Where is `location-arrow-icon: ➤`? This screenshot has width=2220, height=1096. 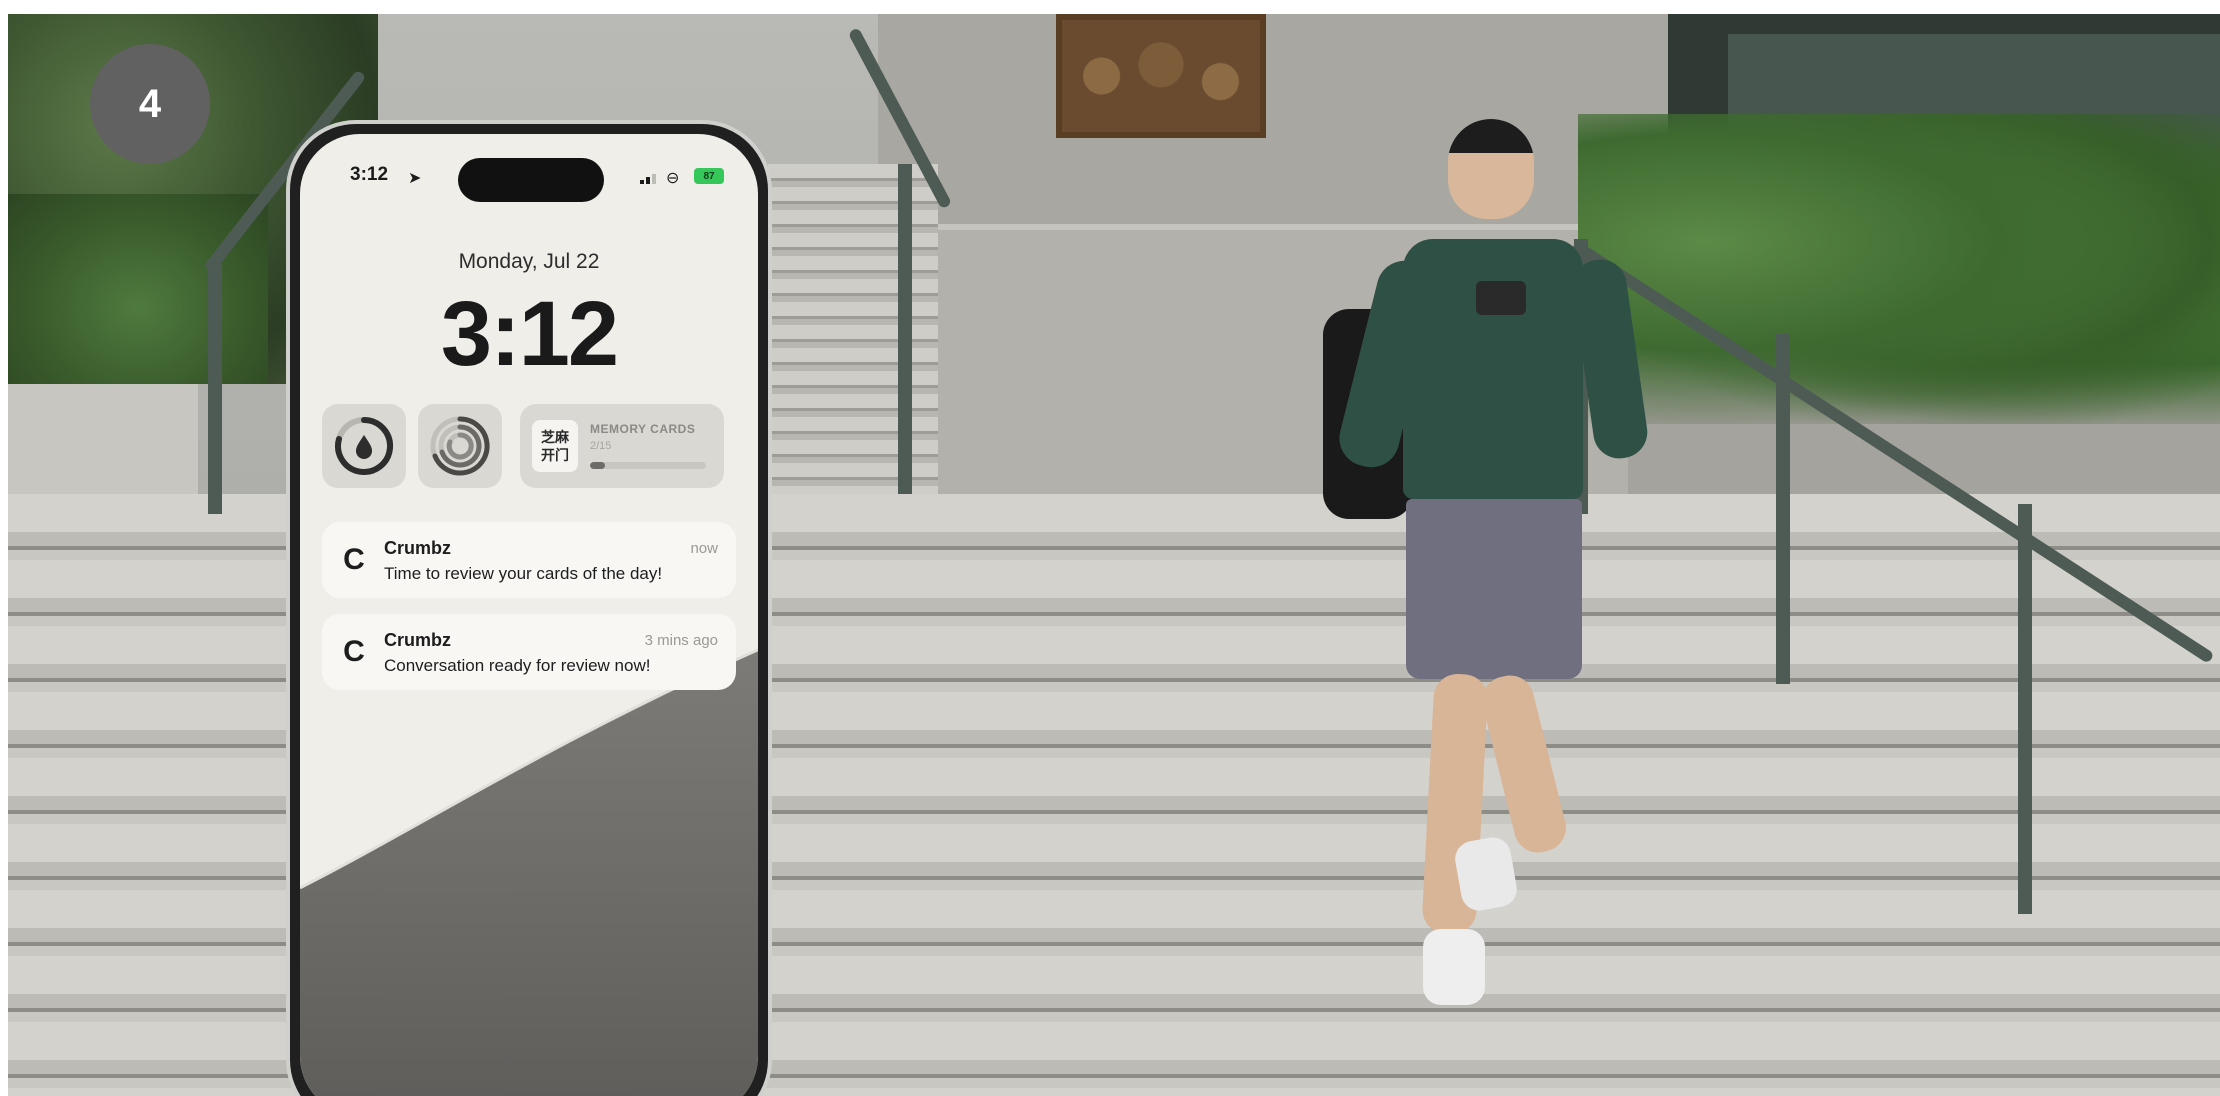 location-arrow-icon: ➤ is located at coordinates (415, 178).